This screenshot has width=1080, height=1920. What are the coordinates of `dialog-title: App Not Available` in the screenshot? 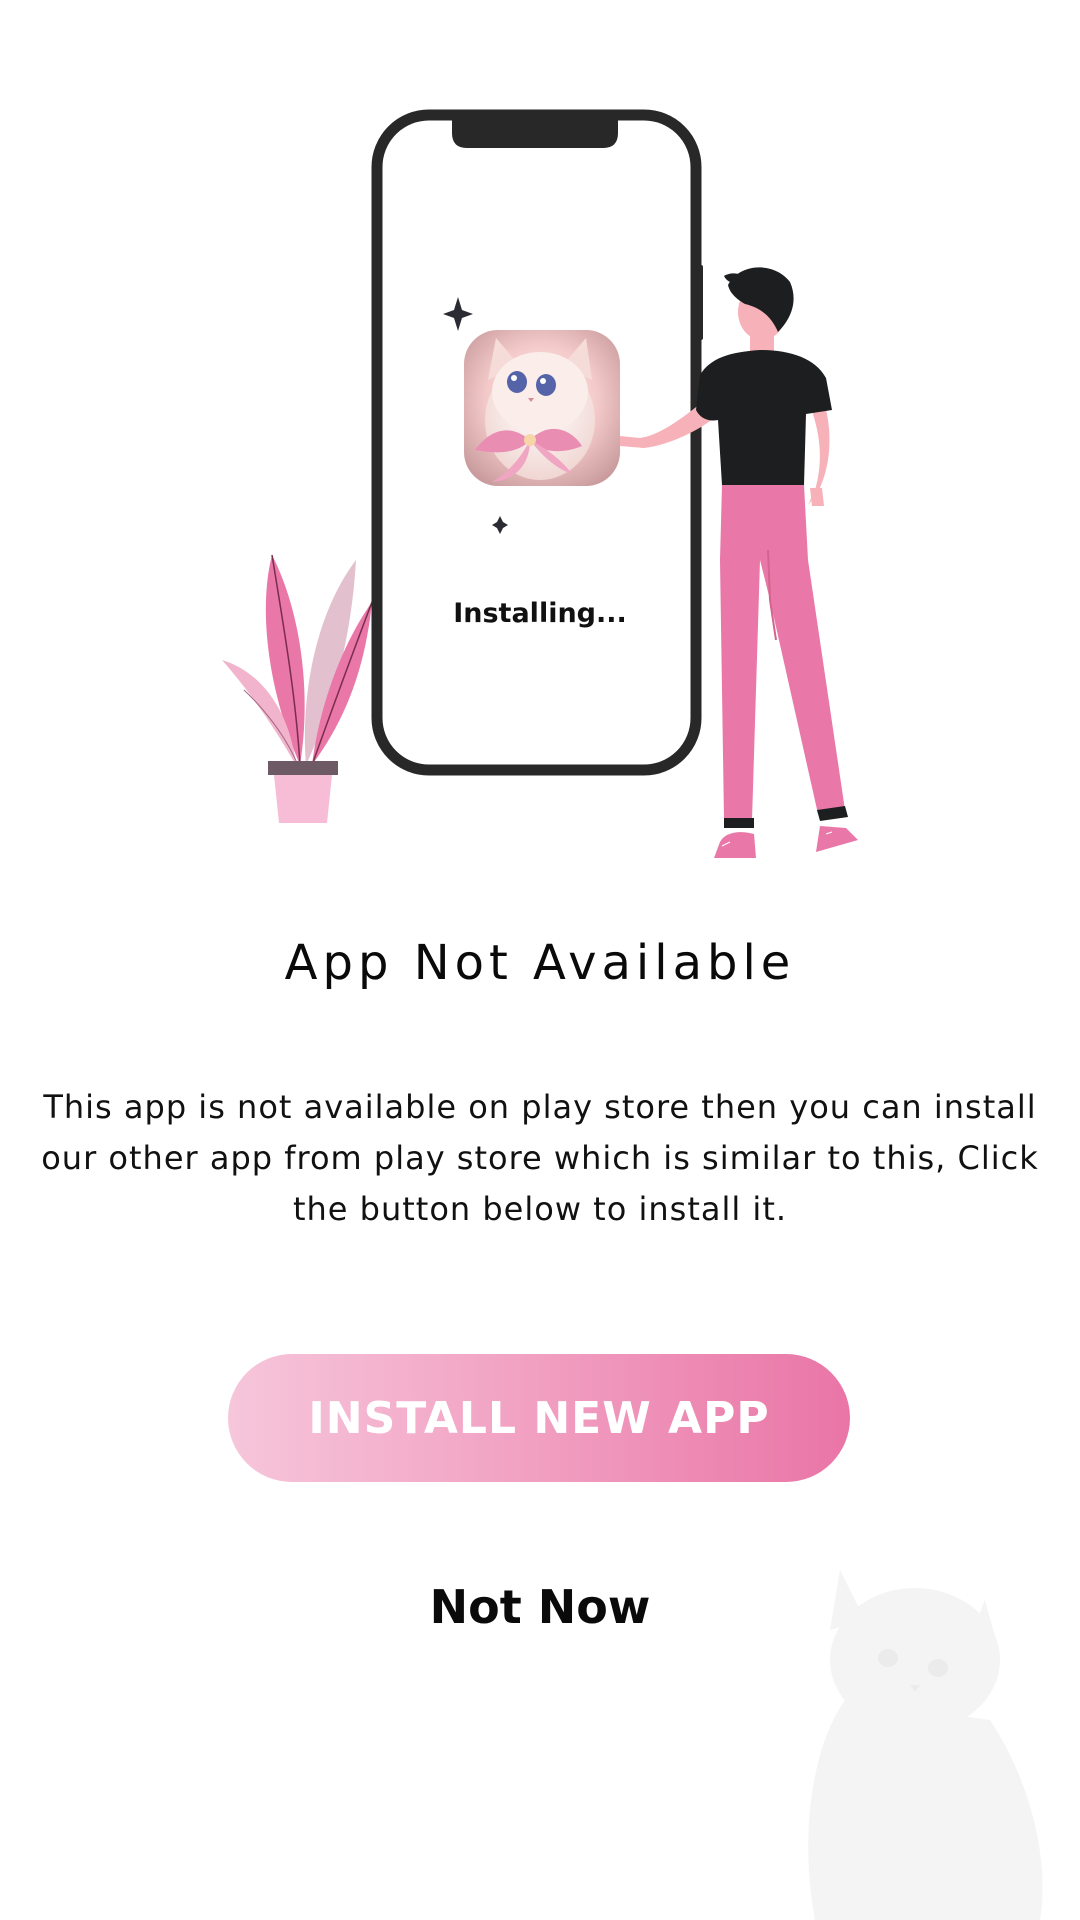 It's located at (540, 963).